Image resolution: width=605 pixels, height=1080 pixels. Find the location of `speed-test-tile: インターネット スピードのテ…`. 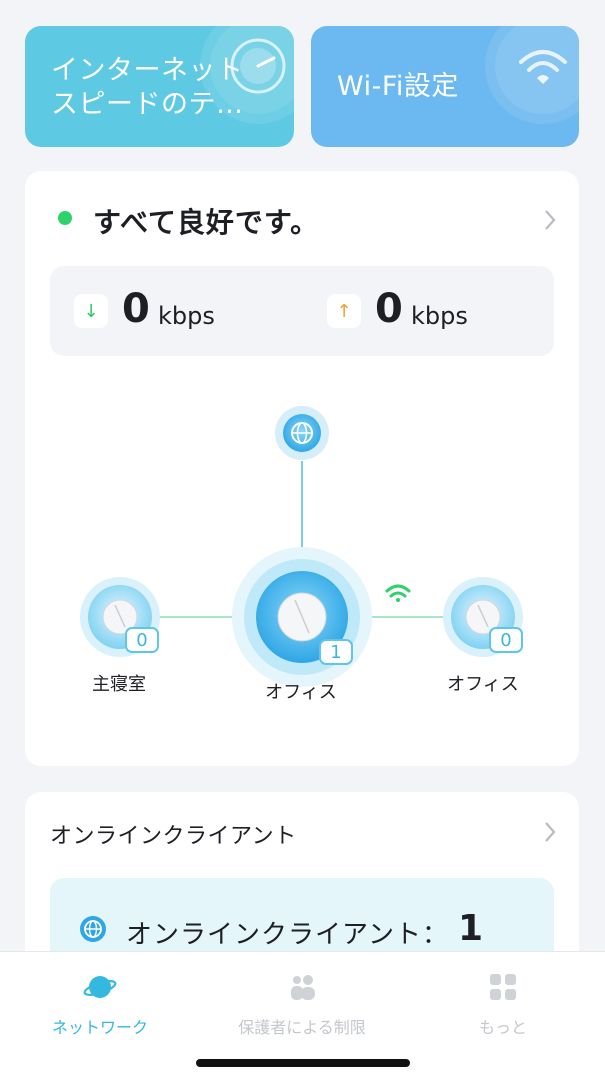

speed-test-tile: インターネット スピードのテ… is located at coordinates (159, 86).